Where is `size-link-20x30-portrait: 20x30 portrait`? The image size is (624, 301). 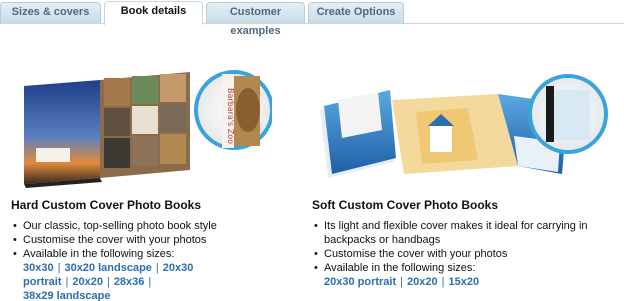 size-link-20x30-portrait: 20x30 portrait is located at coordinates (360, 282).